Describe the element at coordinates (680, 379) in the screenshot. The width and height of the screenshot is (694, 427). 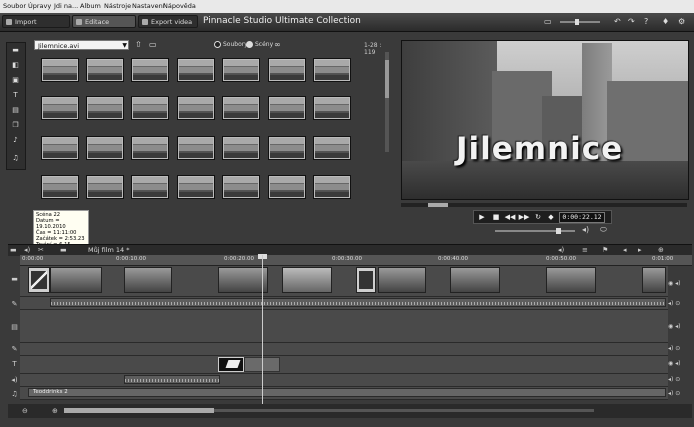
I see `sound-track-controls: ◂) ⊙` at that location.